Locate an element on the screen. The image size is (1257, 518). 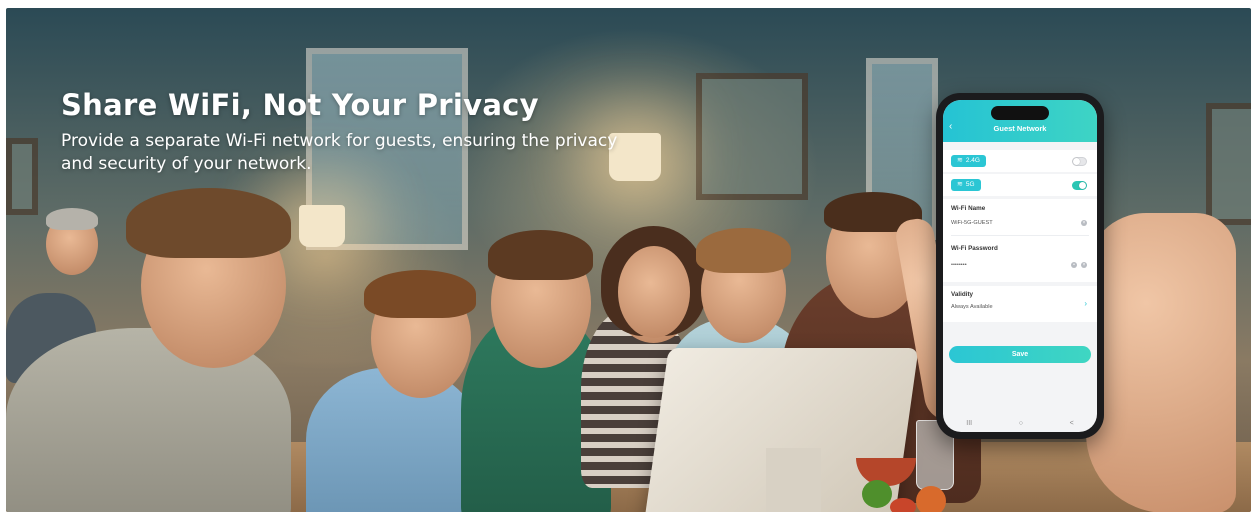
headline: Share WiFi, Not Your Privacy is located at coordinates (300, 105).